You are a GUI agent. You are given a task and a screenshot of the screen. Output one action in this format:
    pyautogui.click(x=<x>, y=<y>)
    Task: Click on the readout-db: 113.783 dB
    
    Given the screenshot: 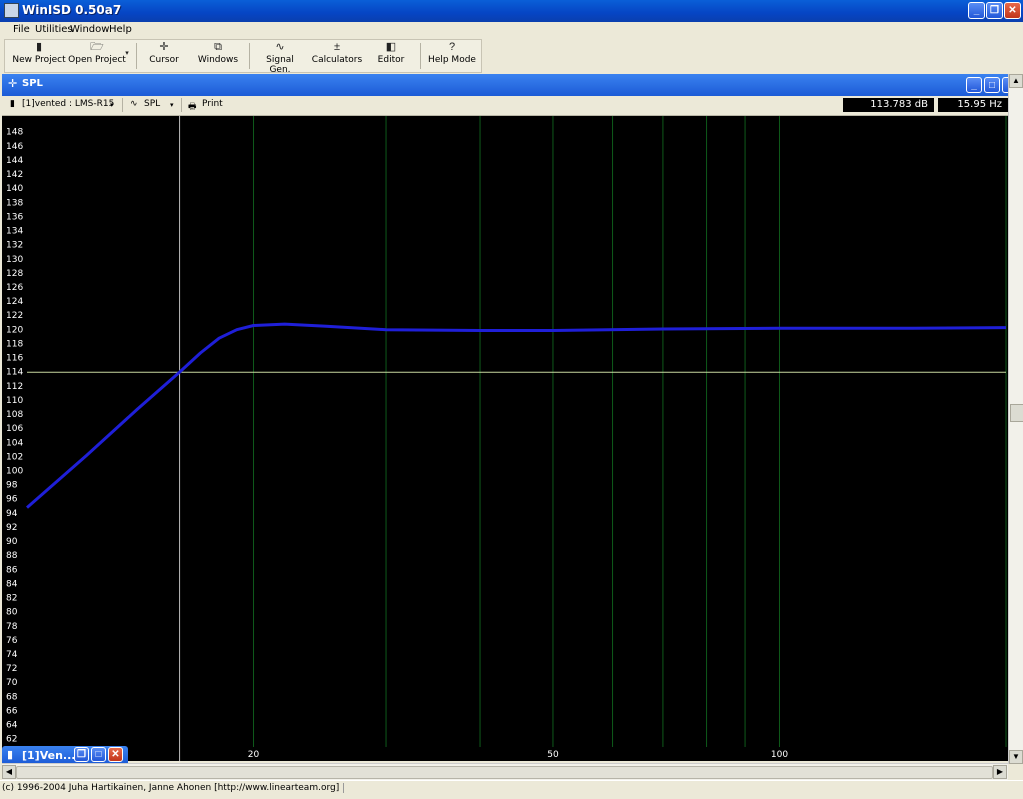 What is the action you would take?
    pyautogui.click(x=888, y=105)
    